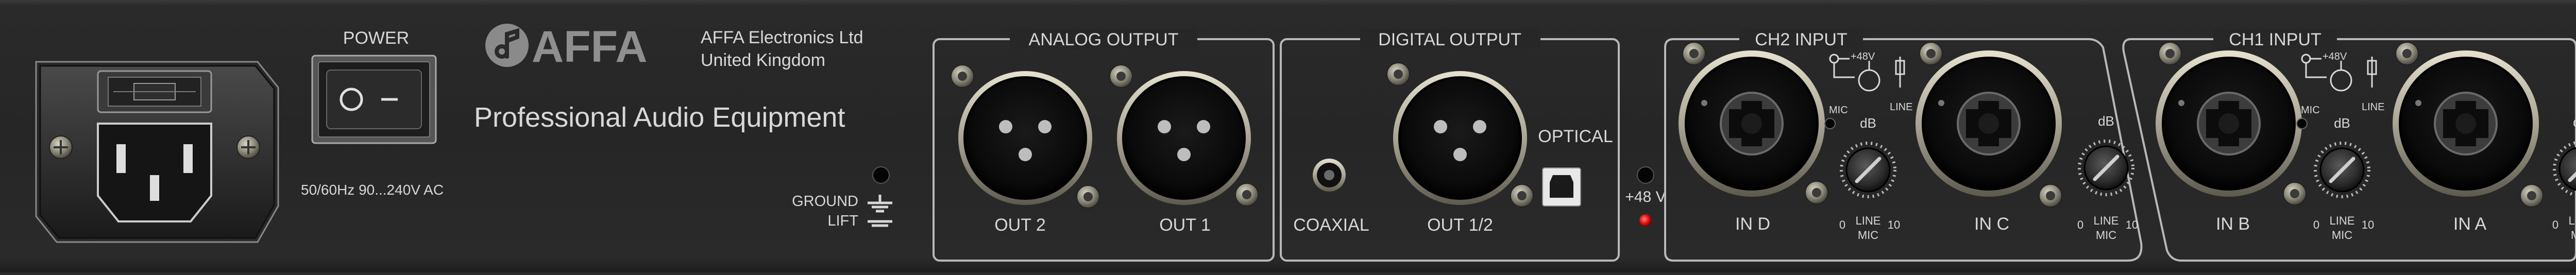 The image size is (2576, 275). I want to click on optical-label: OPTICAL, so click(1575, 136).